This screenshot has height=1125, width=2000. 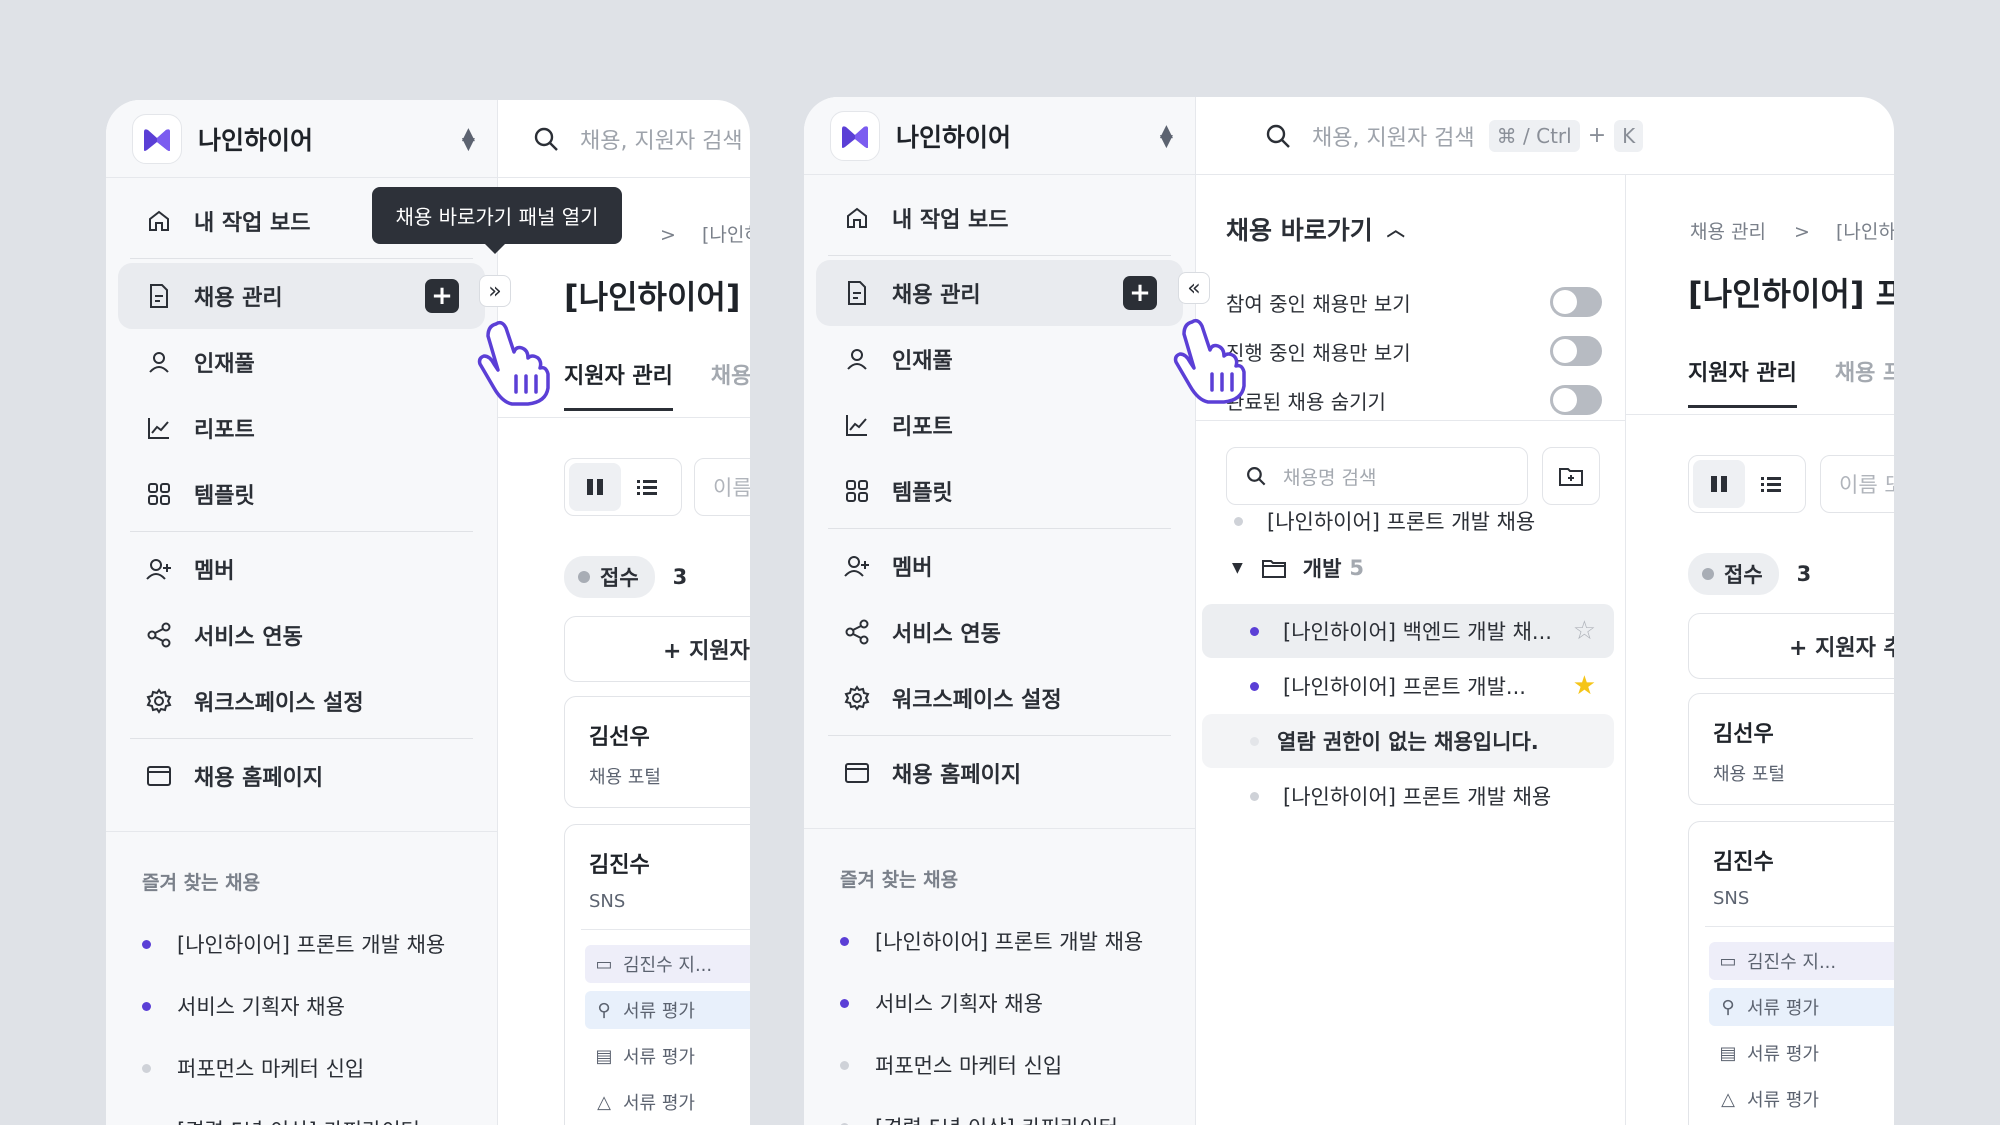 I want to click on star-filled-icon: ★, so click(x=1584, y=686).